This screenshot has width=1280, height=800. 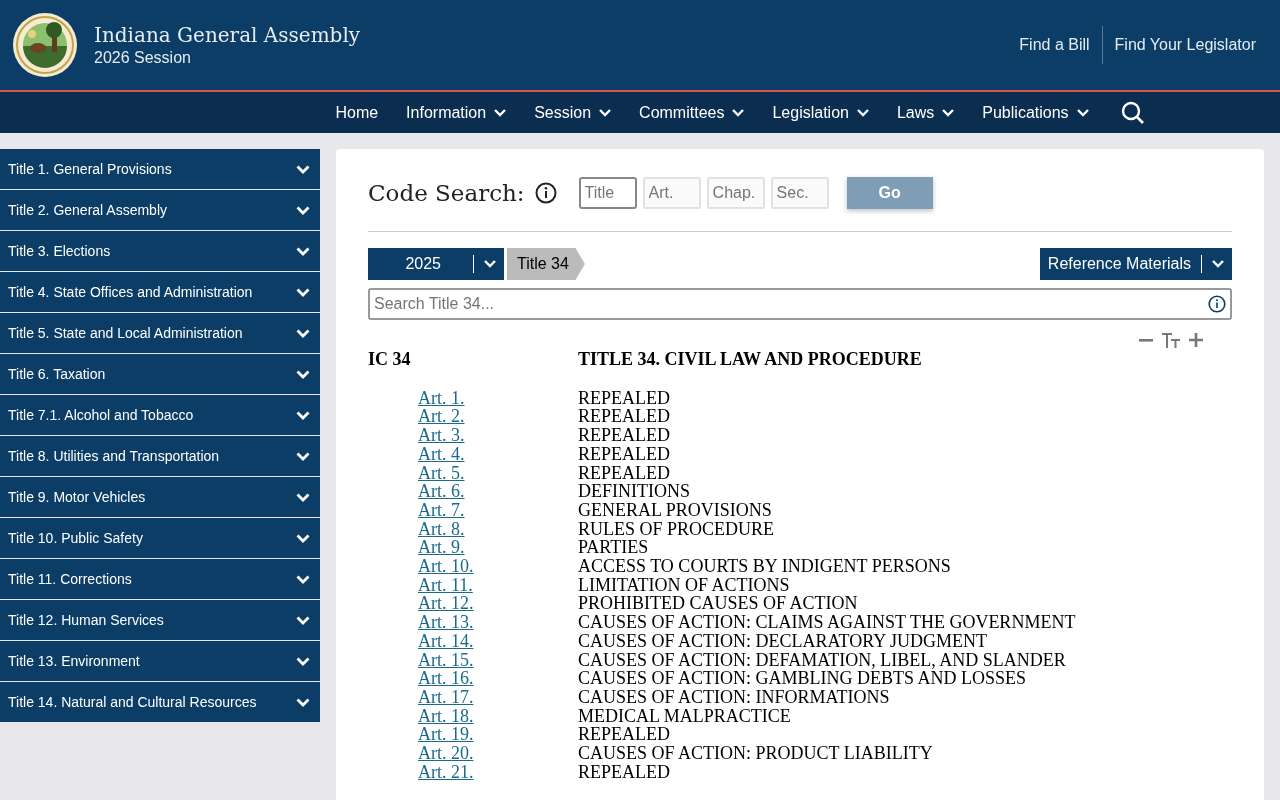 What do you see at coordinates (498, 454) in the screenshot?
I see `article-link: Art. 4.` at bounding box center [498, 454].